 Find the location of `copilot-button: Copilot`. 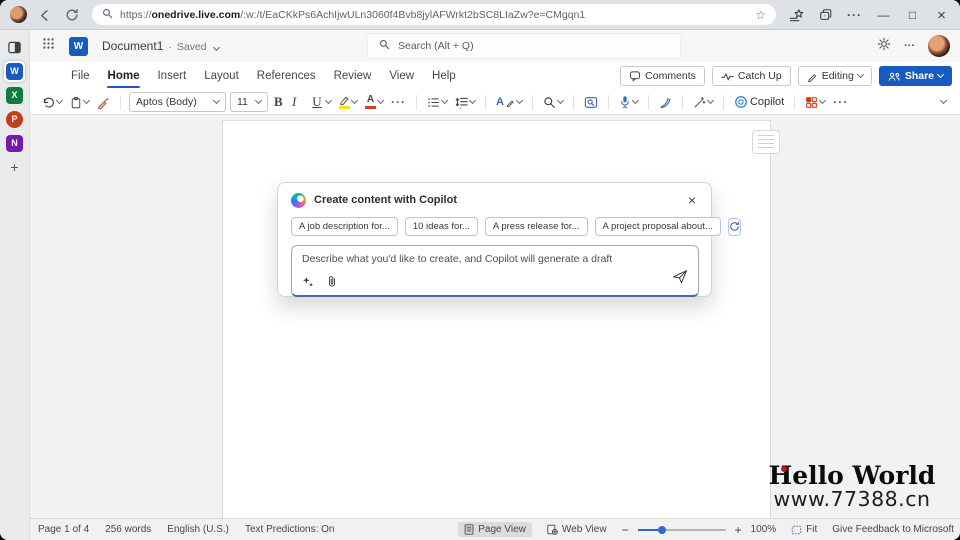

copilot-button: Copilot is located at coordinates (759, 102).